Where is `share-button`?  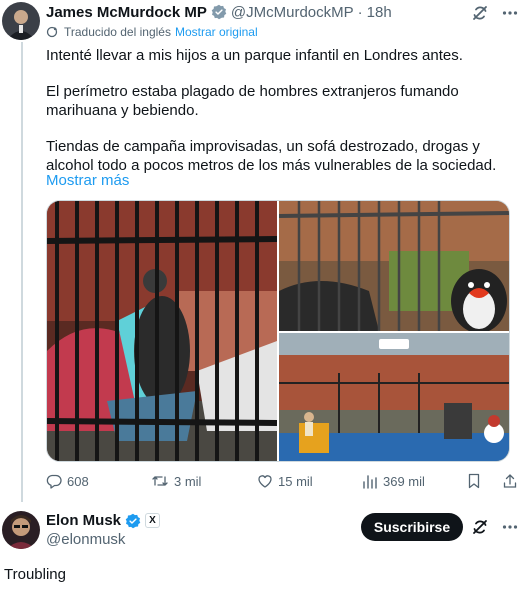 share-button is located at coordinates (512, 481).